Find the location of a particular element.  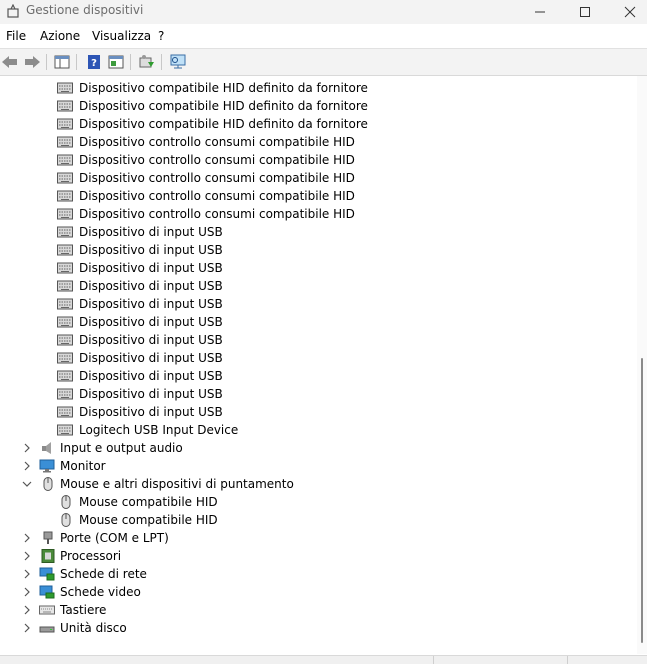

maximize-button is located at coordinates (585, 12).